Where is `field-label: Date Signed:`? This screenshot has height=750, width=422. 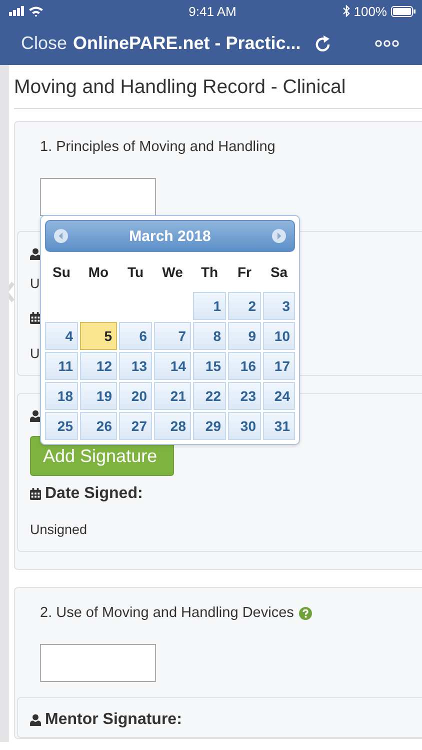
field-label: Date Signed: is located at coordinates (94, 494).